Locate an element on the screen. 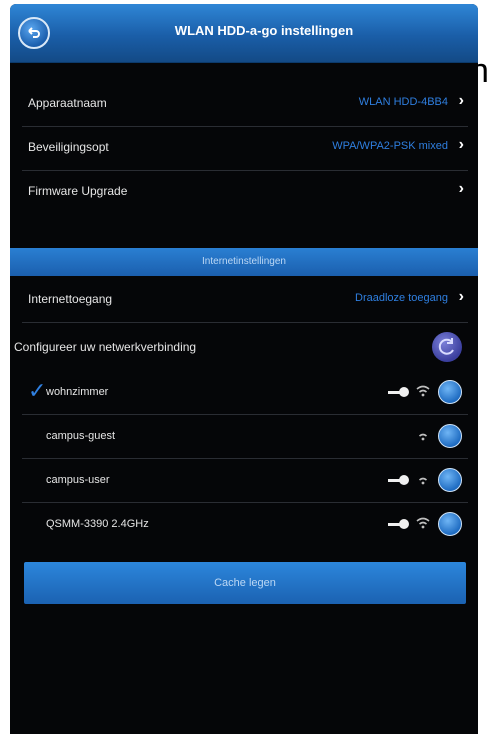  network-name: campus-guest is located at coordinates (81, 436).